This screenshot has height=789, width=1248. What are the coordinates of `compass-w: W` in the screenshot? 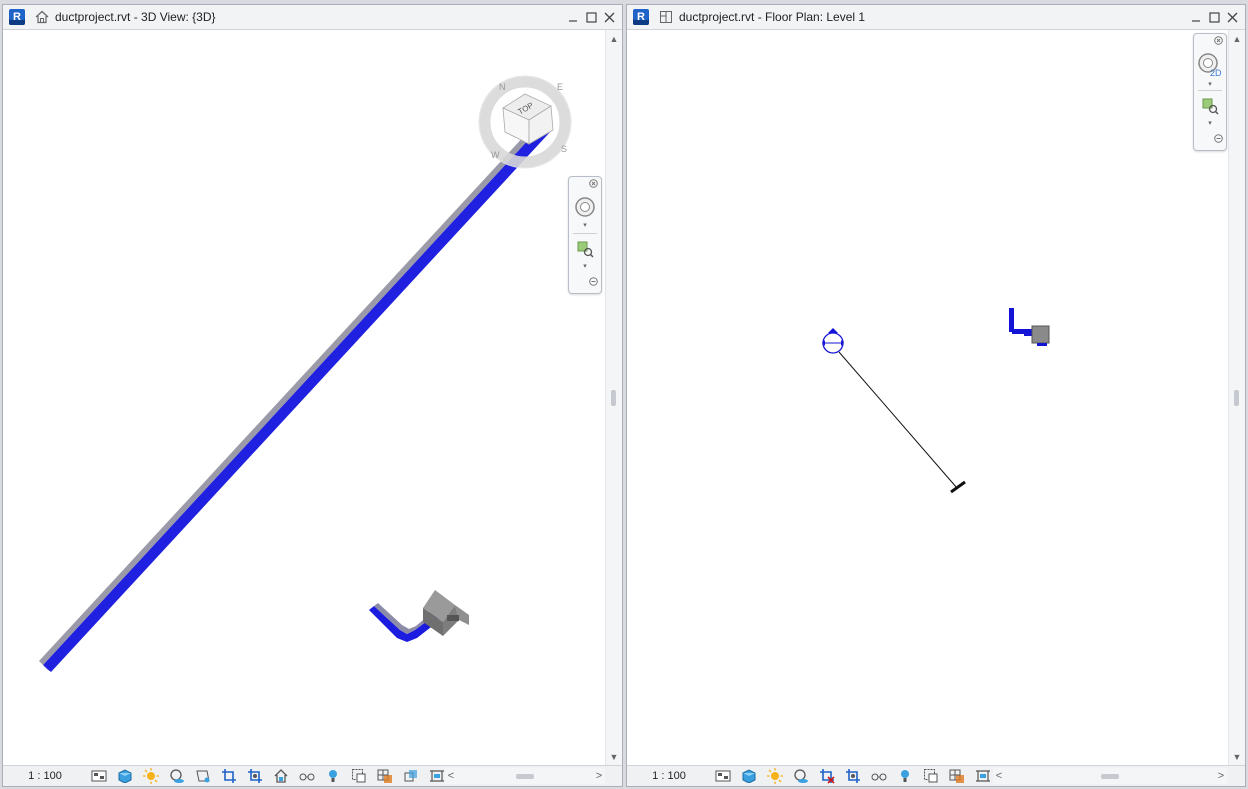 It's located at (495, 155).